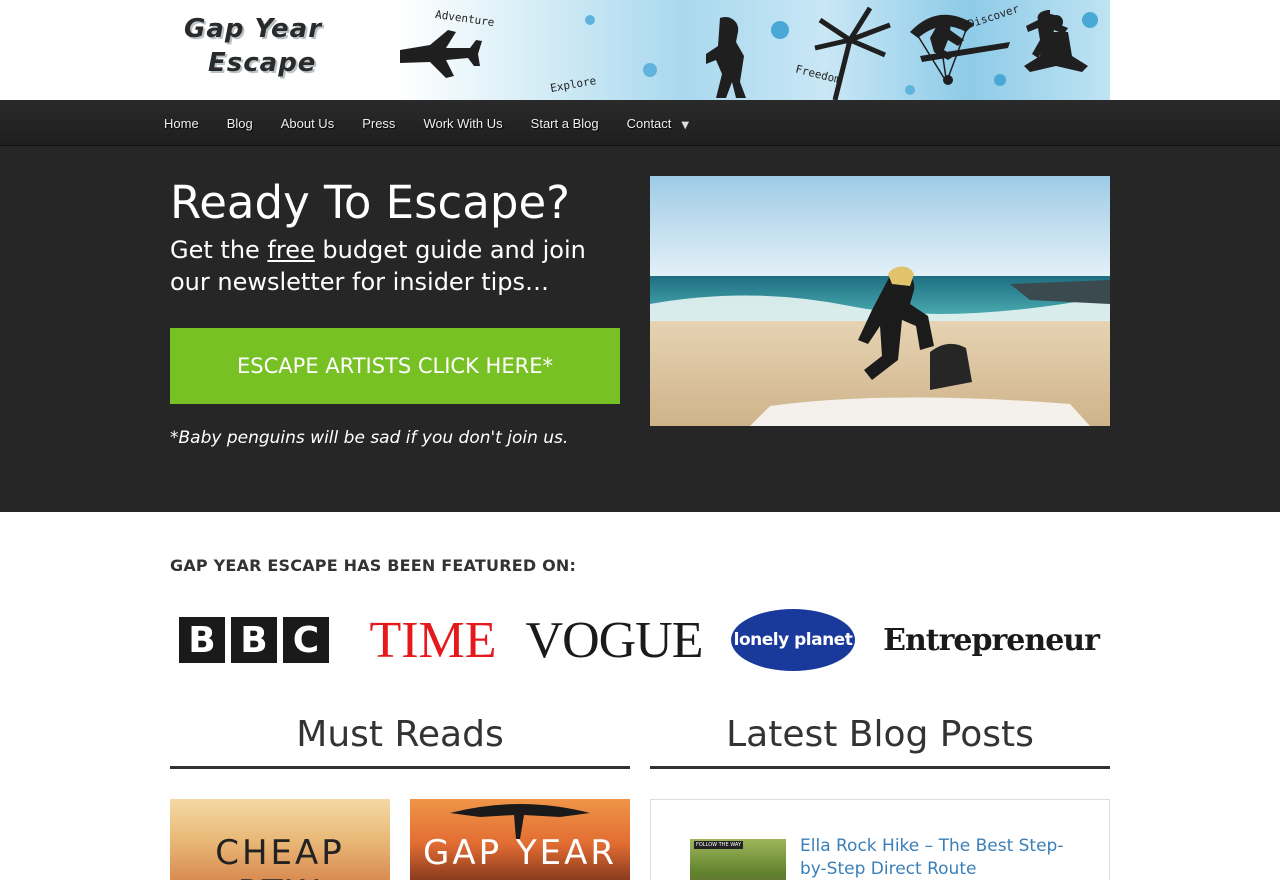 Image resolution: width=1280 pixels, height=880 pixels. What do you see at coordinates (400, 734) in the screenshot?
I see `must-reads-heading: Must Reads` at bounding box center [400, 734].